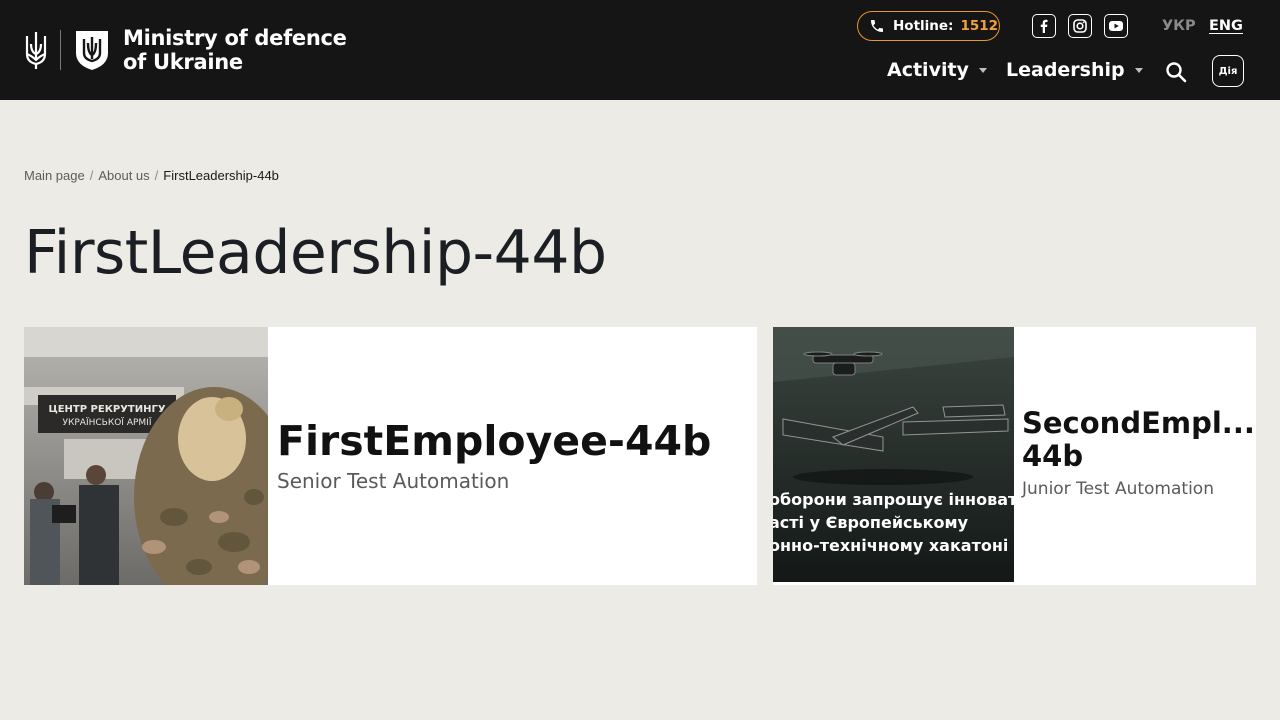 Image resolution: width=1280 pixels, height=720 pixels. What do you see at coordinates (393, 481) in the screenshot?
I see `employee-role: Senior Test Automation` at bounding box center [393, 481].